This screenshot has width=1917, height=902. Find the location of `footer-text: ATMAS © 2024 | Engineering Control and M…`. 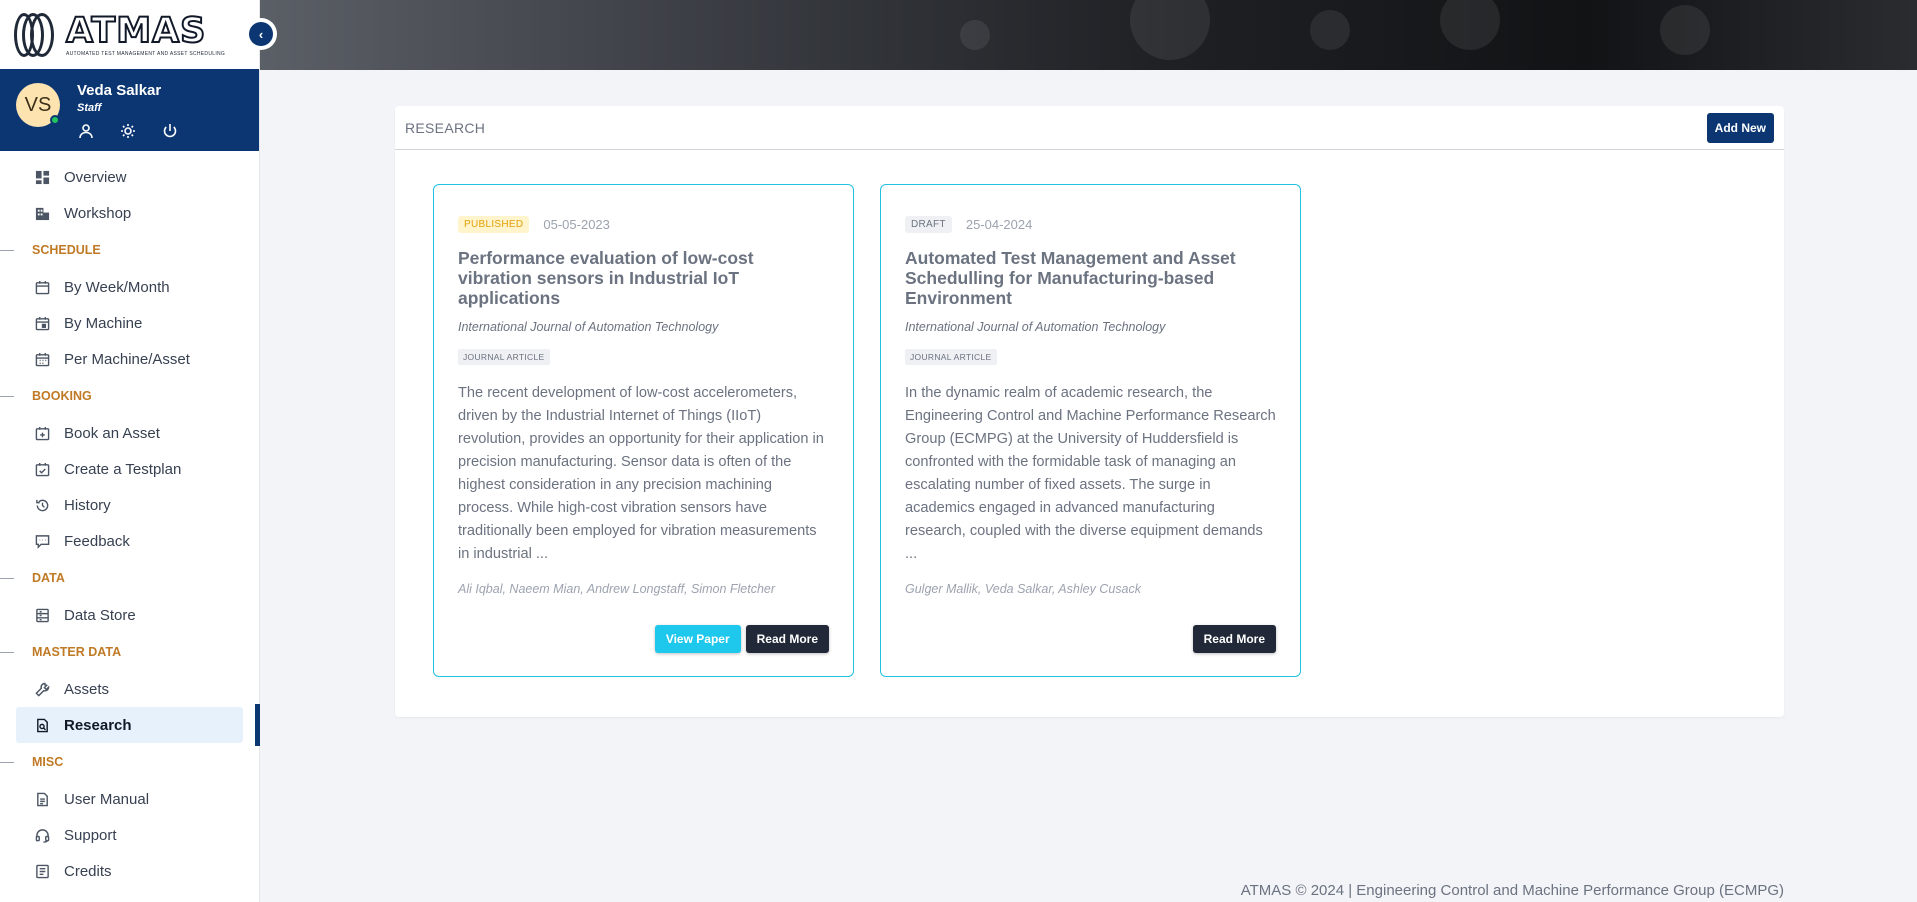

footer-text: ATMAS © 2024 | Engineering Control and M… is located at coordinates (1512, 890).